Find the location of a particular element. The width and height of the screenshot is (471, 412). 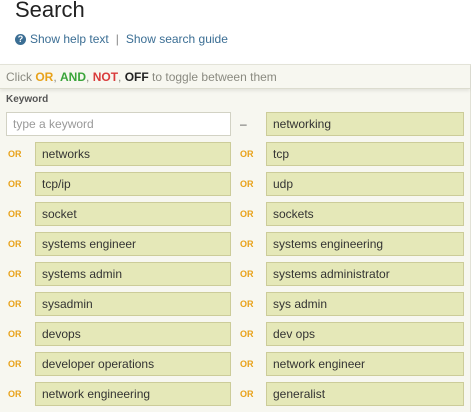

keyword-field: systems administrator is located at coordinates (365, 274).